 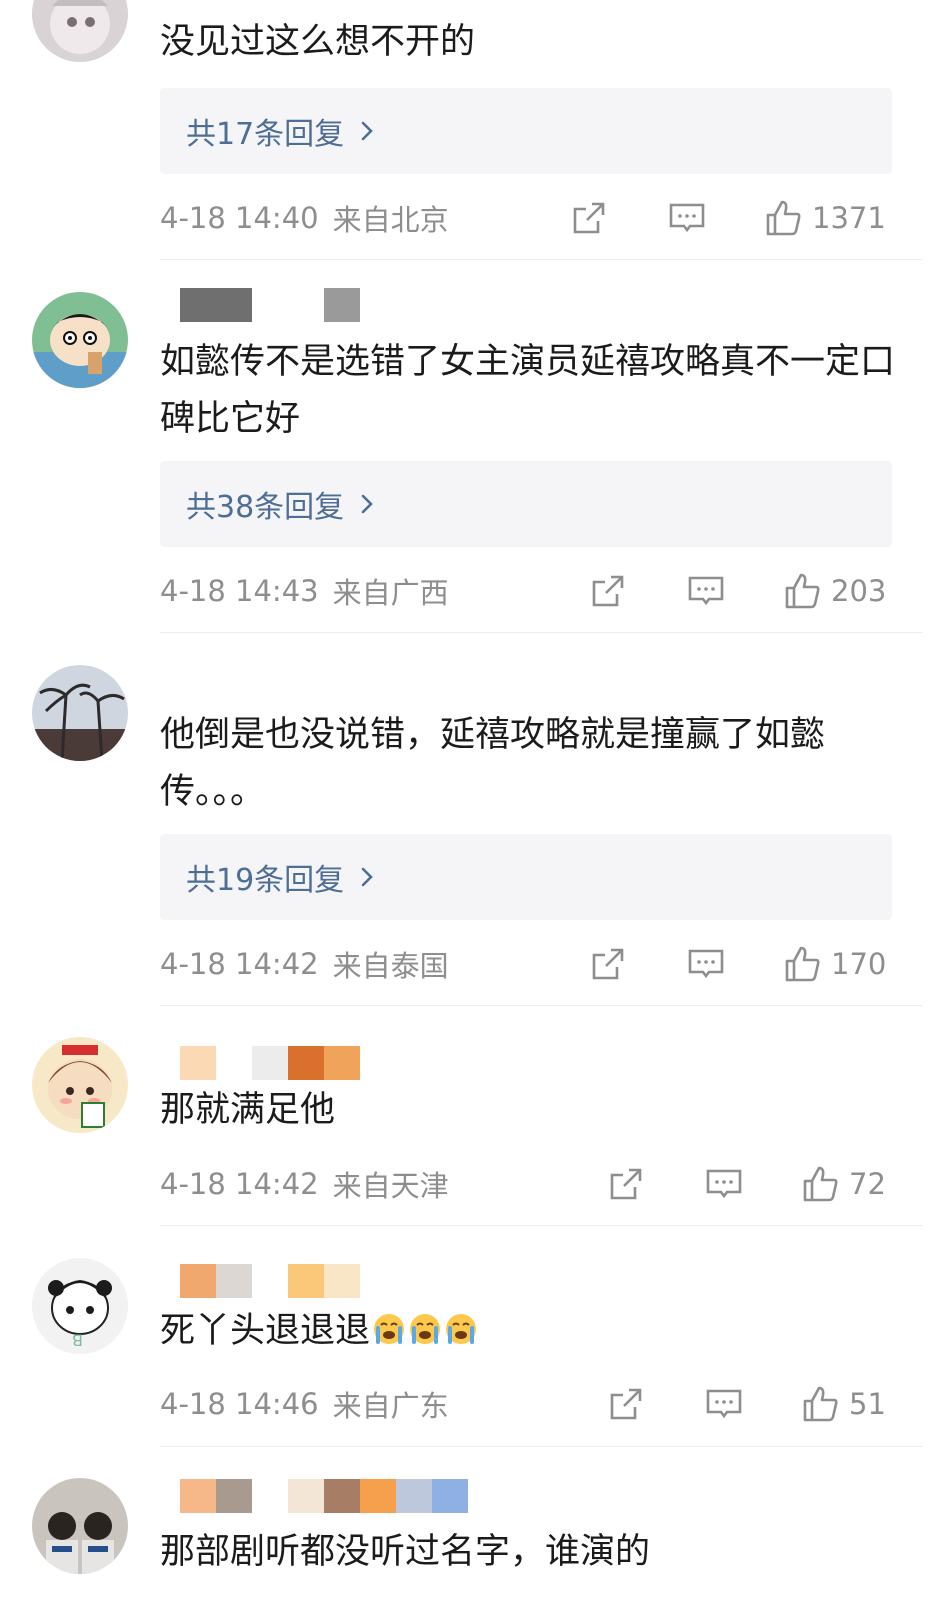 I want to click on comment-meta: 4-18 14:40 来自北京, so click(x=304, y=218).